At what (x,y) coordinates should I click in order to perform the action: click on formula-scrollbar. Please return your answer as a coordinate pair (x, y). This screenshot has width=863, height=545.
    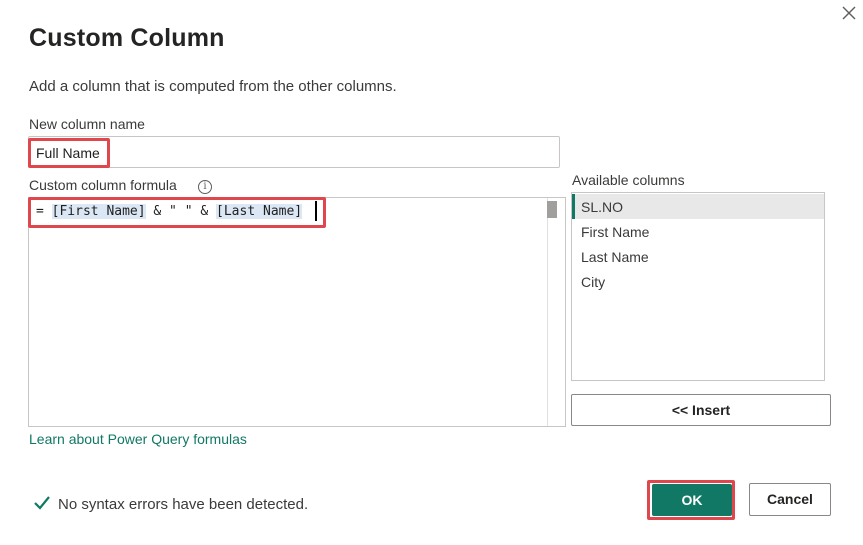
    Looking at the image, I should click on (556, 312).